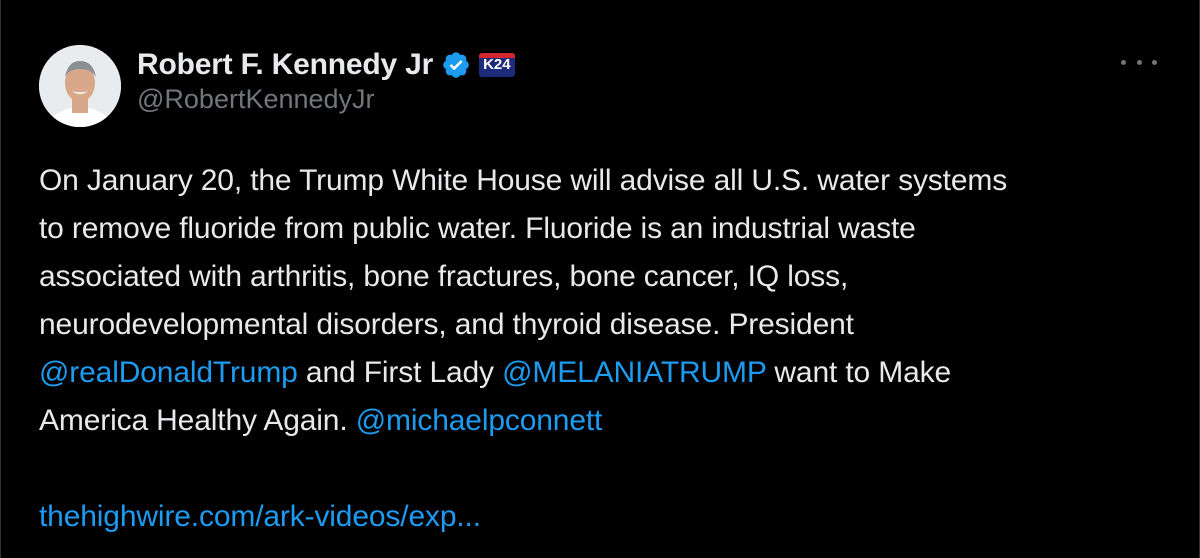 The width and height of the screenshot is (1200, 558). What do you see at coordinates (859, 372) in the screenshot?
I see `tweet-text-fragment: want to Make` at bounding box center [859, 372].